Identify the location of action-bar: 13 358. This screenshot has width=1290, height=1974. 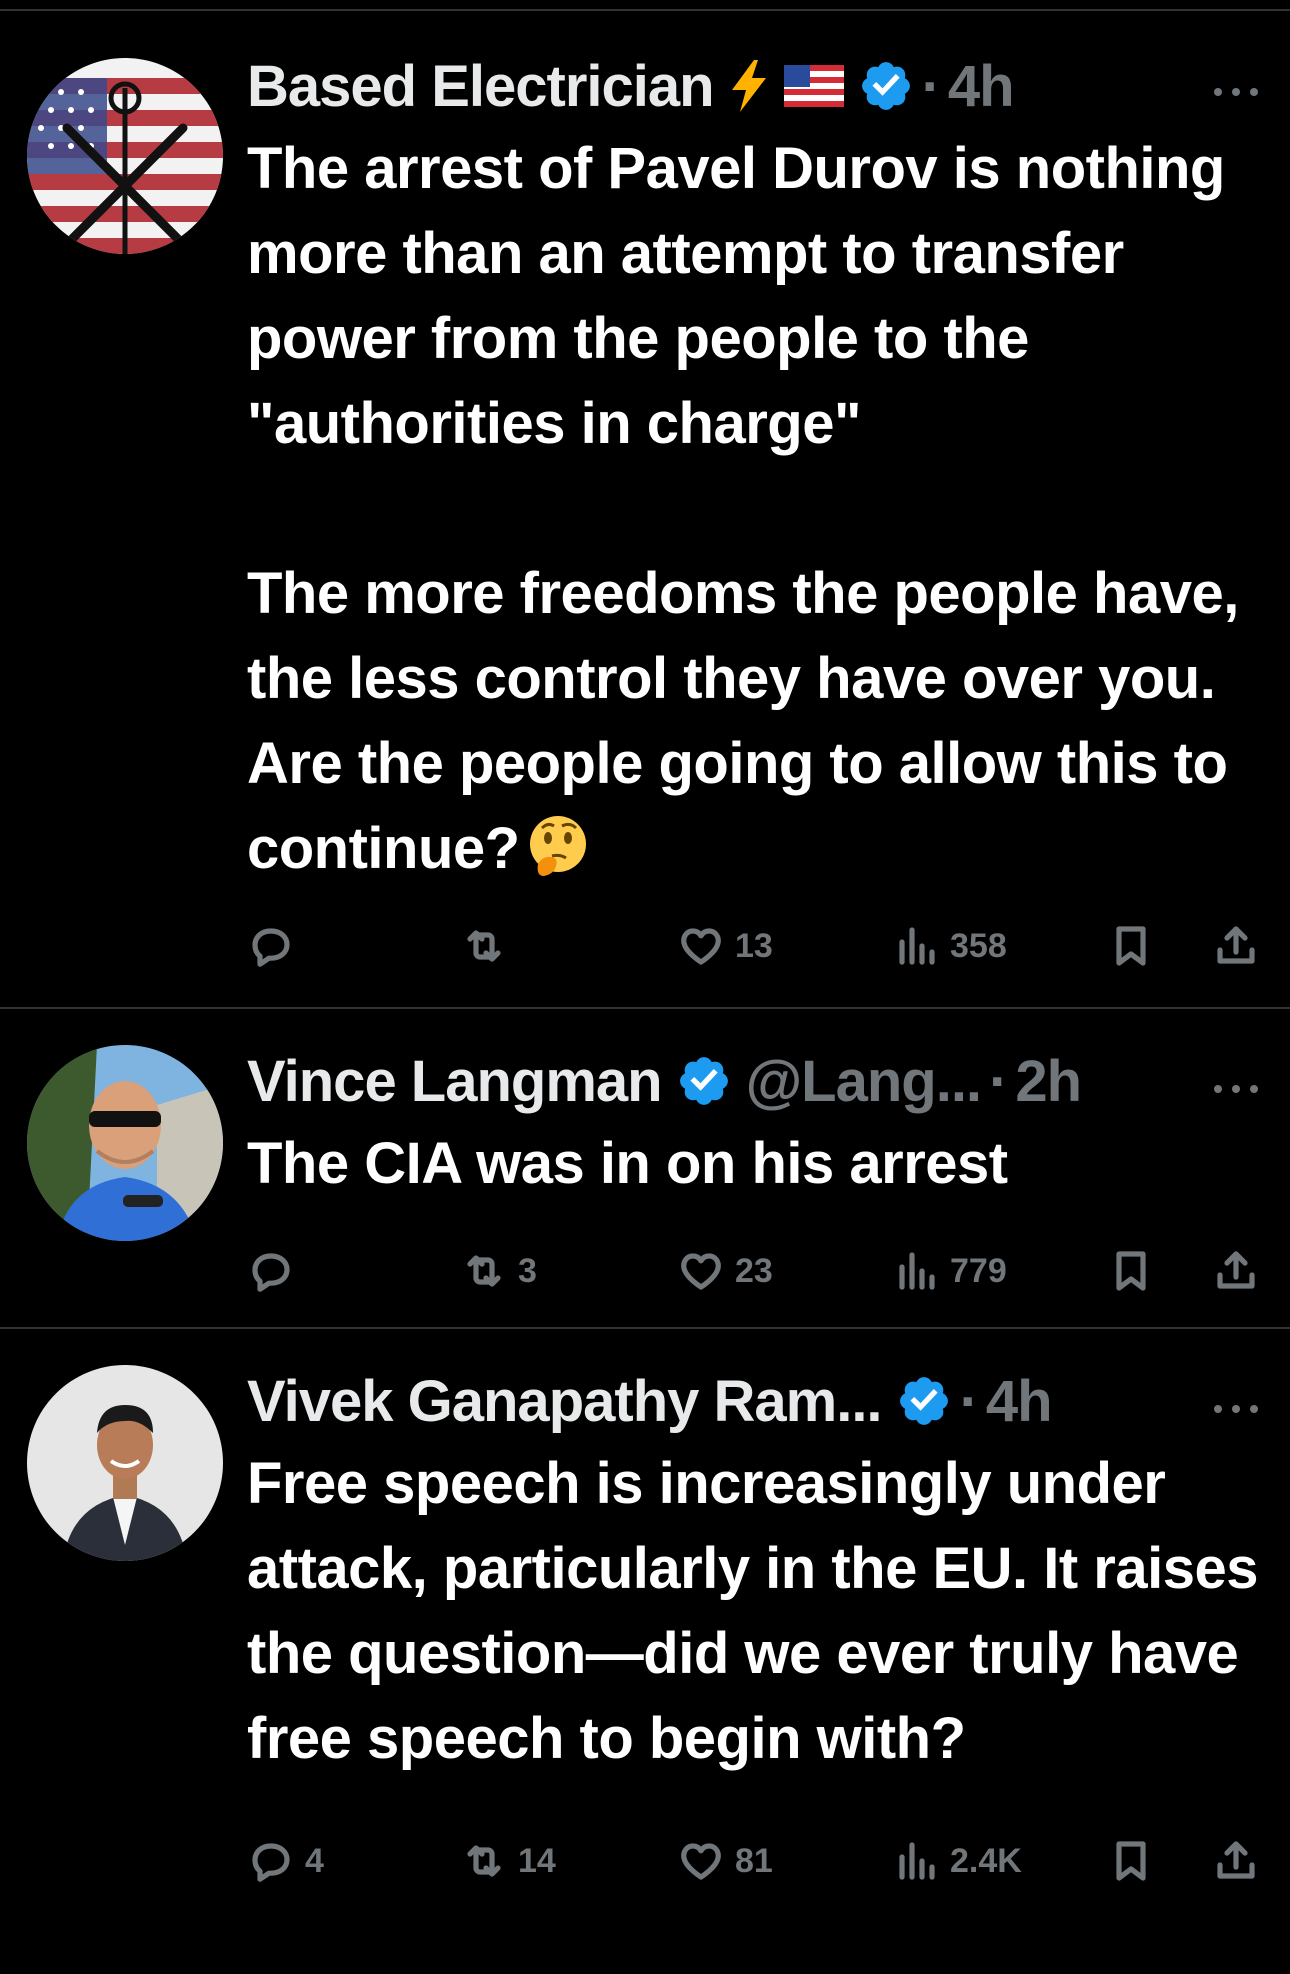
(752, 946).